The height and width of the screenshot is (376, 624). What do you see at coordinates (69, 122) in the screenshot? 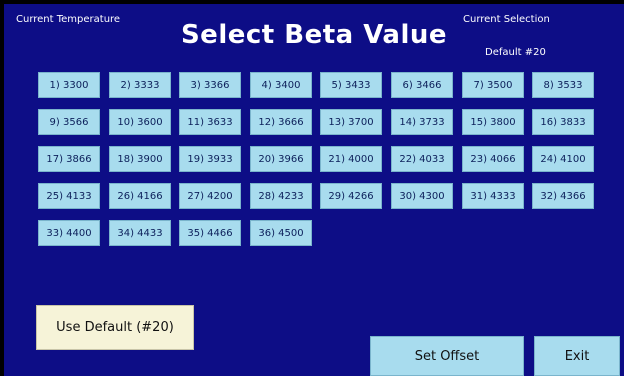
I see `beta-value-button: 9) 3566` at bounding box center [69, 122].